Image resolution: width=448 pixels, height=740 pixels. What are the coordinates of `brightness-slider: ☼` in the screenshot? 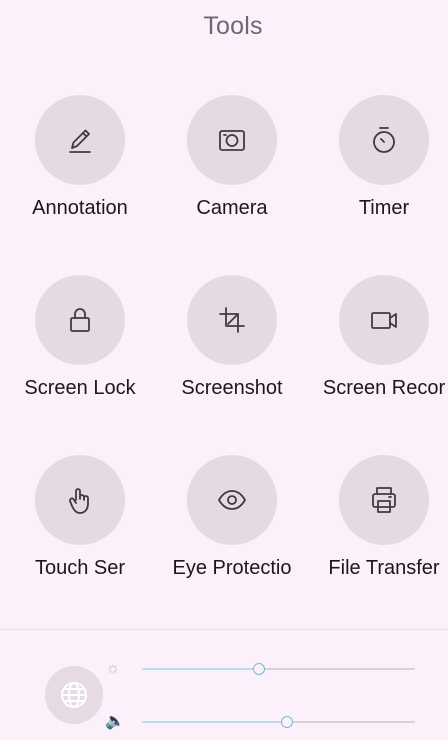 It's located at (260, 669).